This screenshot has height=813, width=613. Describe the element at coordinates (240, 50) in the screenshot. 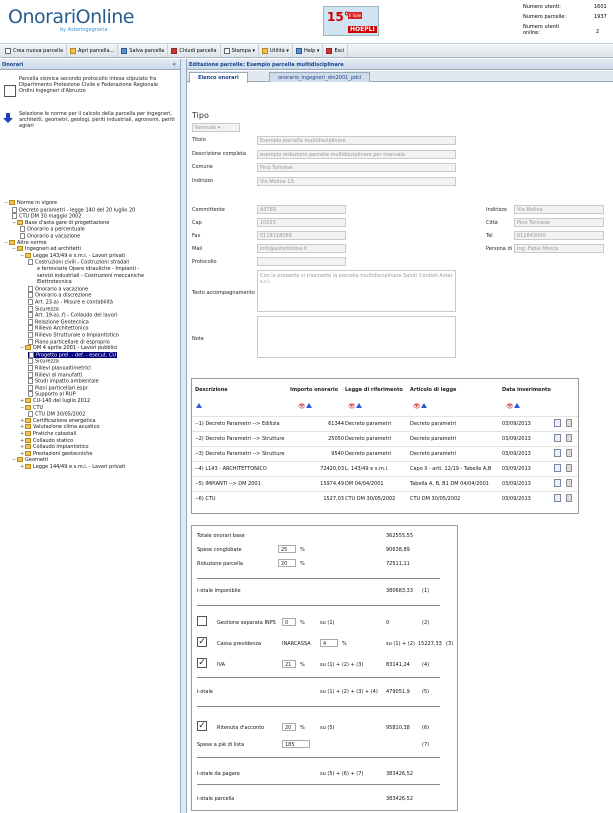

I see `print-menu: Stampa ▾` at that location.